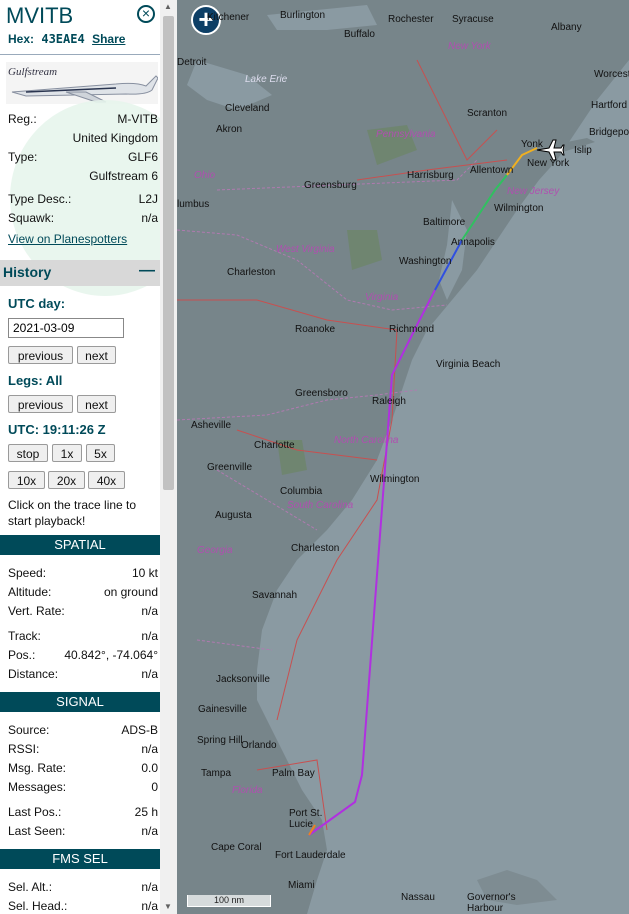 The image size is (629, 914). What do you see at coordinates (149, 218) in the screenshot?
I see `squawk-value: n/a` at bounding box center [149, 218].